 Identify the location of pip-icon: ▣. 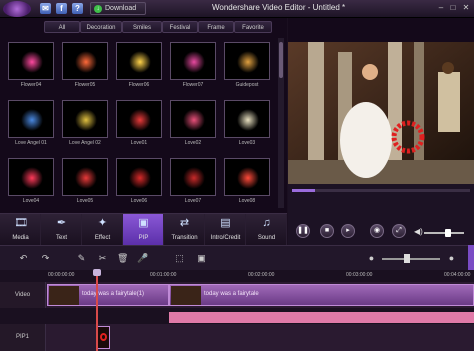
(143, 223).